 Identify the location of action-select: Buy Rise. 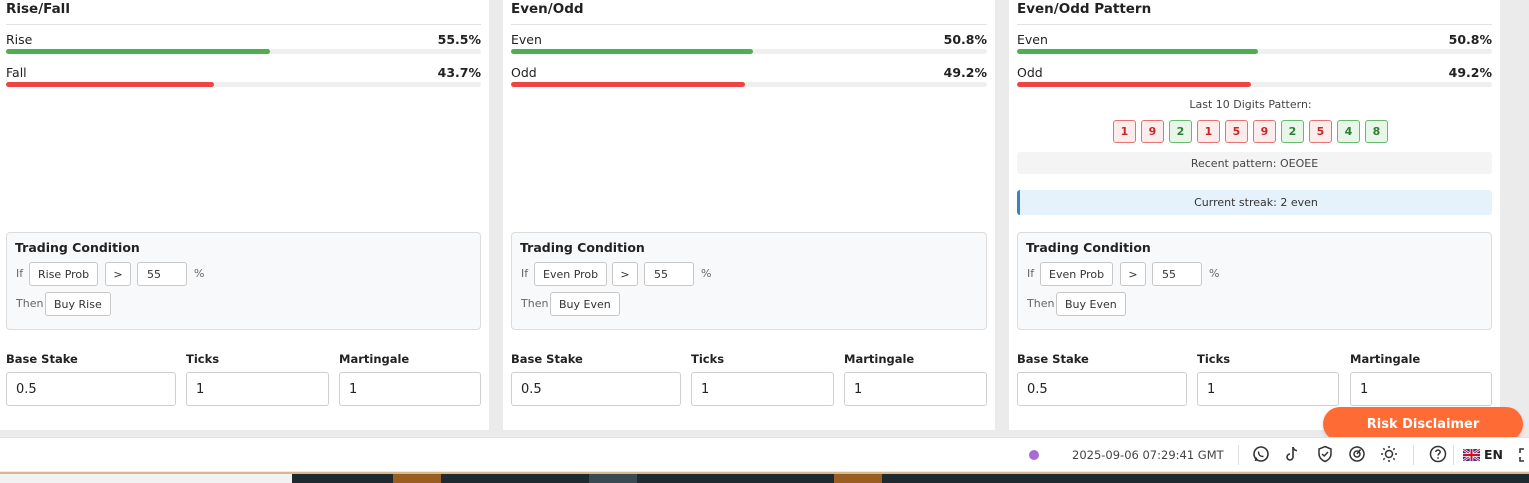
(78, 304).